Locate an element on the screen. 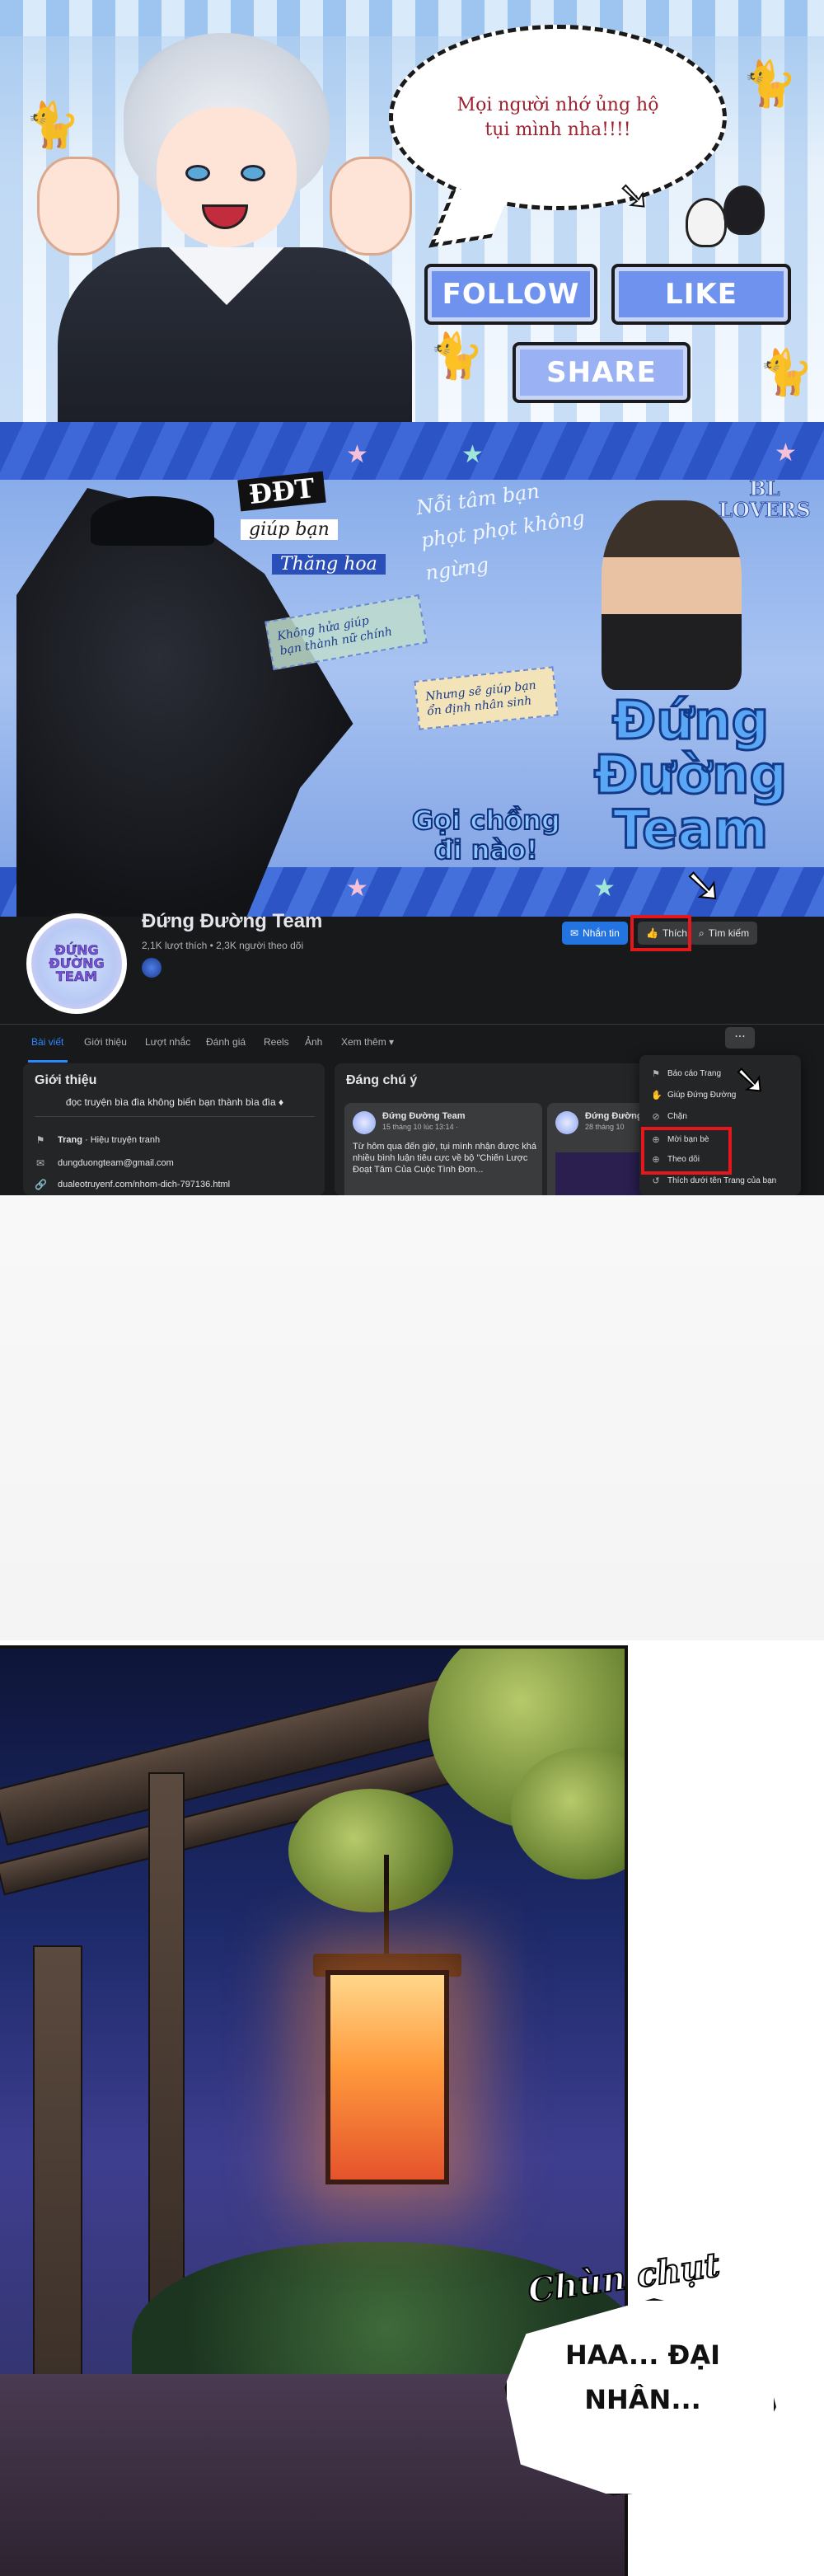 The width and height of the screenshot is (824, 2576). mail-icon: ✉ is located at coordinates (40, 1163).